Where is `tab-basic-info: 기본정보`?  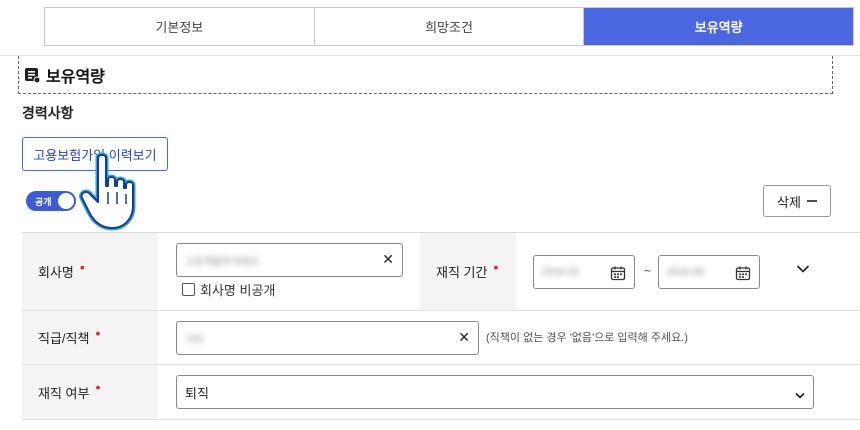
tab-basic-info: 기본정보 is located at coordinates (180, 26).